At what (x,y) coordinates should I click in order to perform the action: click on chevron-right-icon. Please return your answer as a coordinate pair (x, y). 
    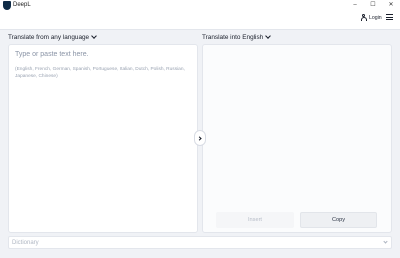
    Looking at the image, I should click on (199, 138).